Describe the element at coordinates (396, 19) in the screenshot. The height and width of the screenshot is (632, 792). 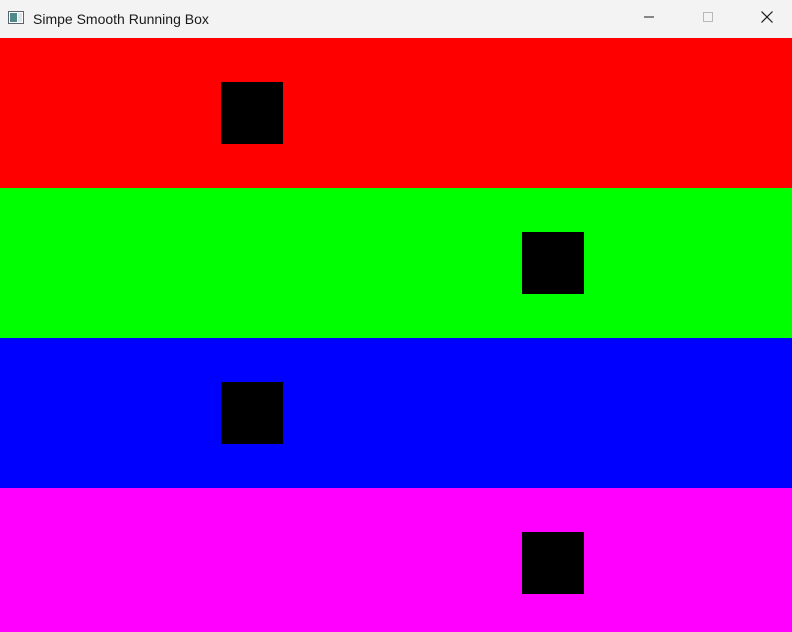
I see `title-bar: Simpe Smooth Running Box` at that location.